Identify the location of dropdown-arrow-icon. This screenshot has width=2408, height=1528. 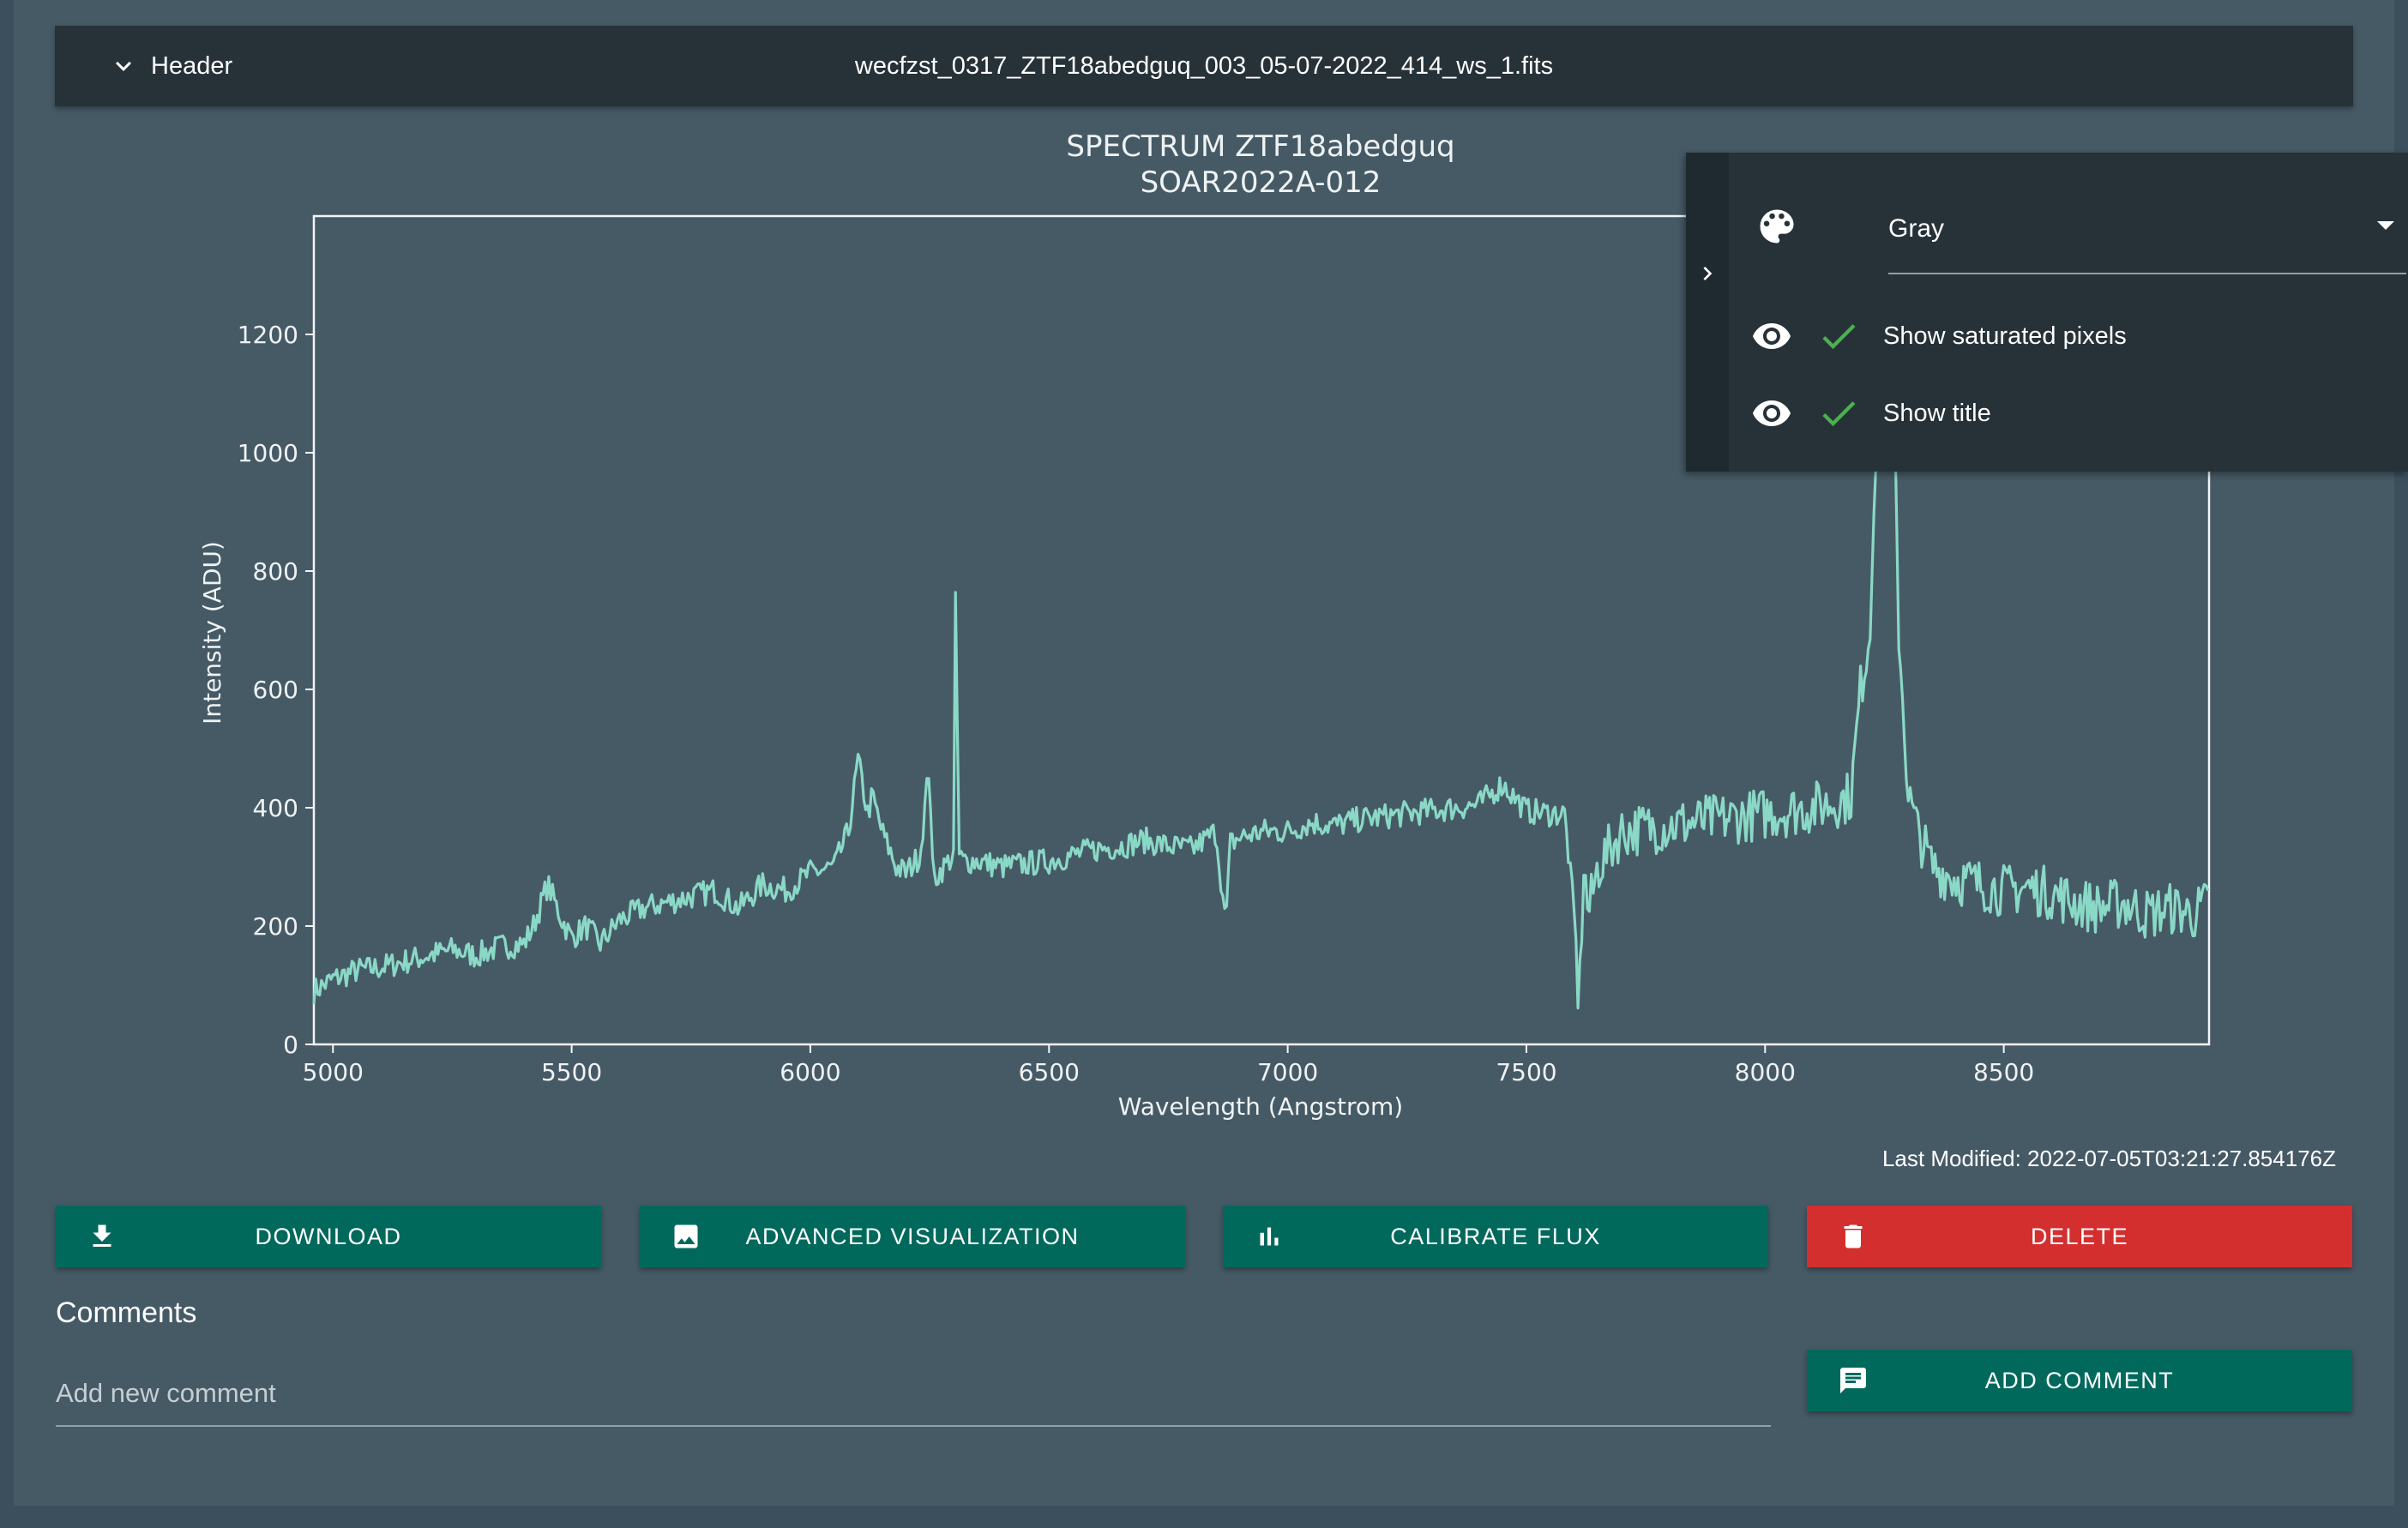
(2385, 225).